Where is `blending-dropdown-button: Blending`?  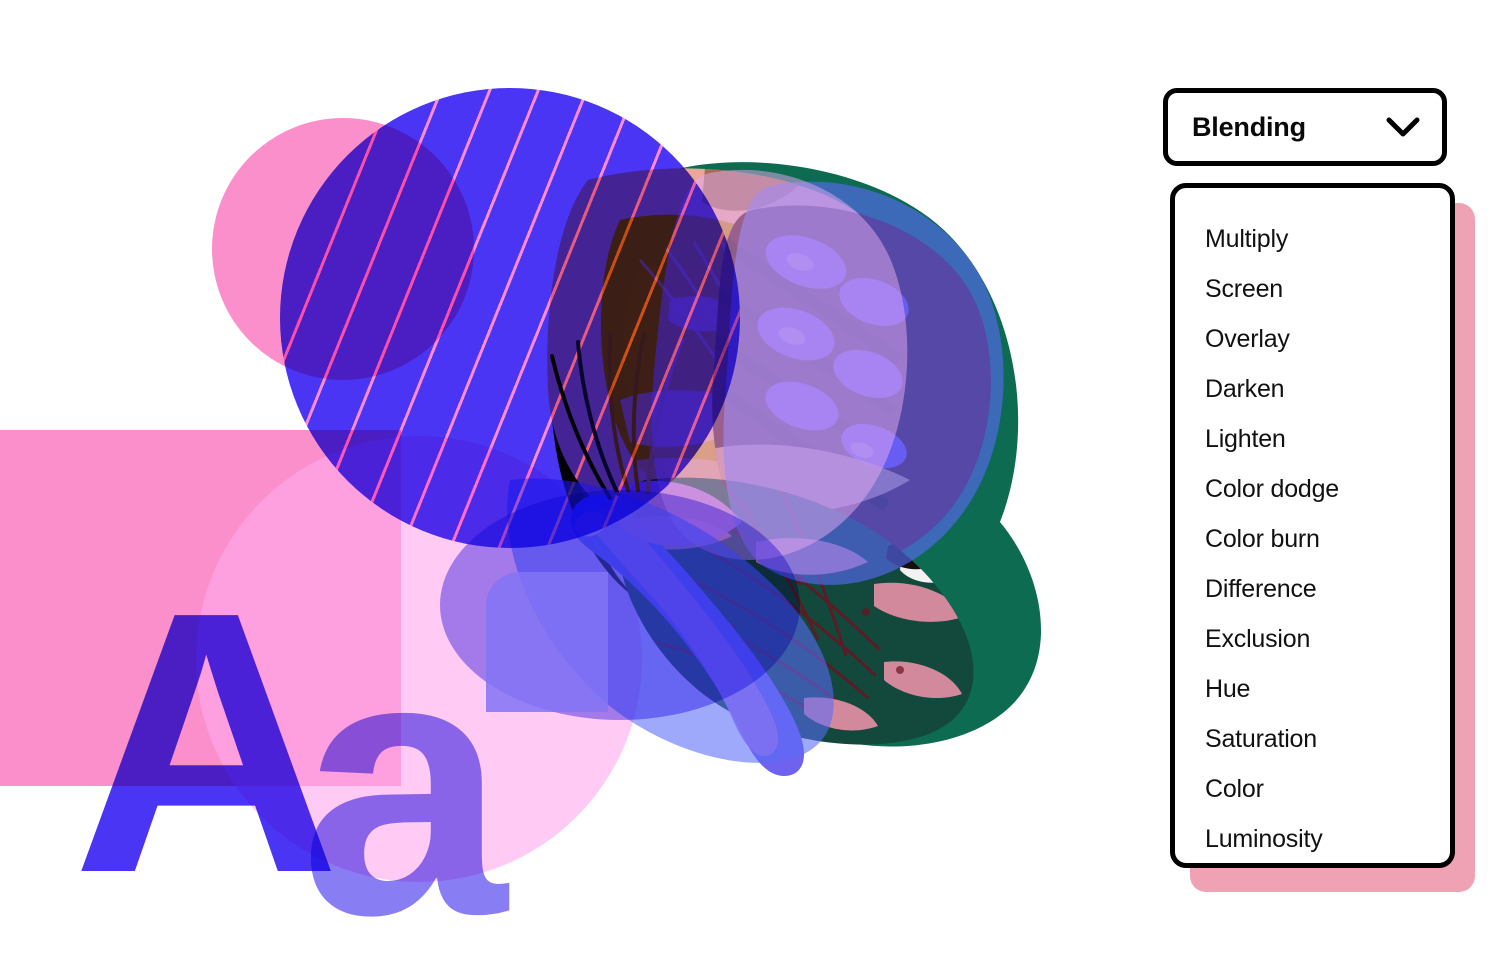
blending-dropdown-button: Blending is located at coordinates (1305, 127).